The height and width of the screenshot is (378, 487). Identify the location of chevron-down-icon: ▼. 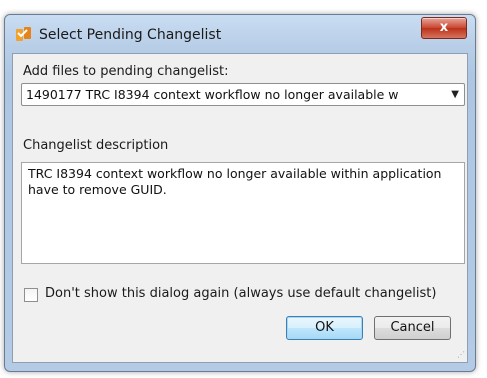
(455, 94).